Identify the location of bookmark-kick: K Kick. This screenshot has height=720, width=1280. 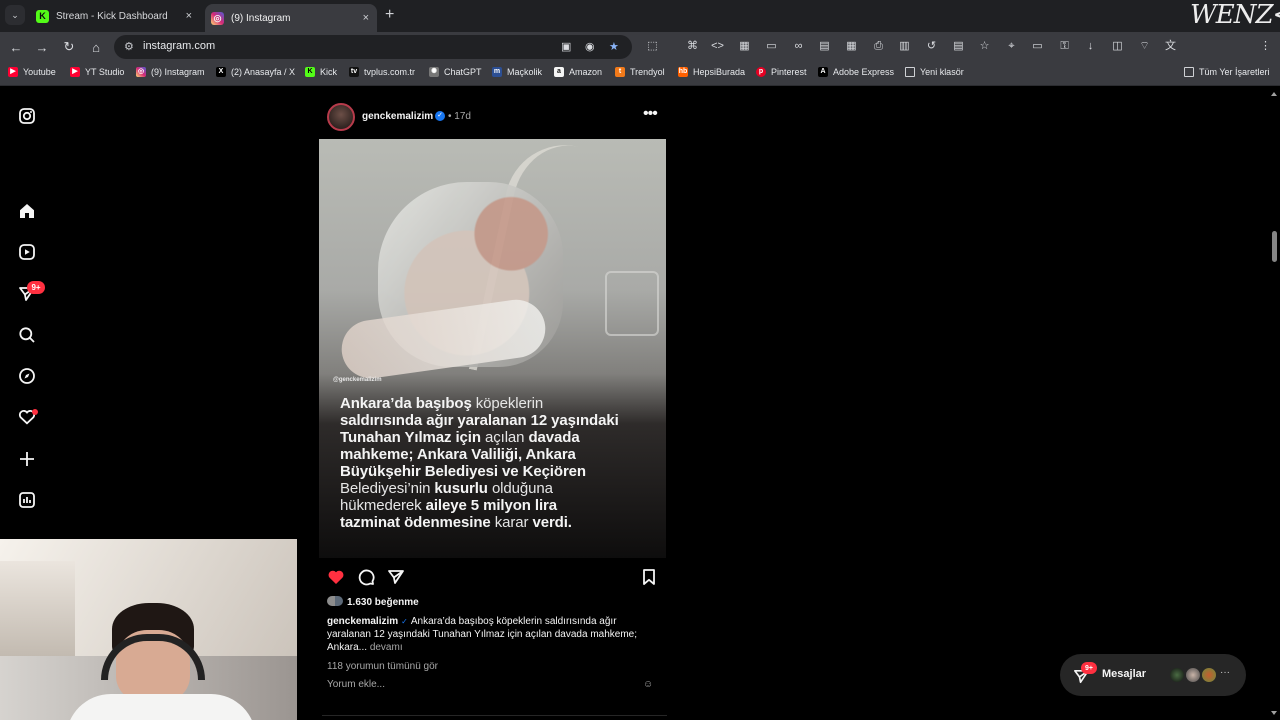
(321, 72).